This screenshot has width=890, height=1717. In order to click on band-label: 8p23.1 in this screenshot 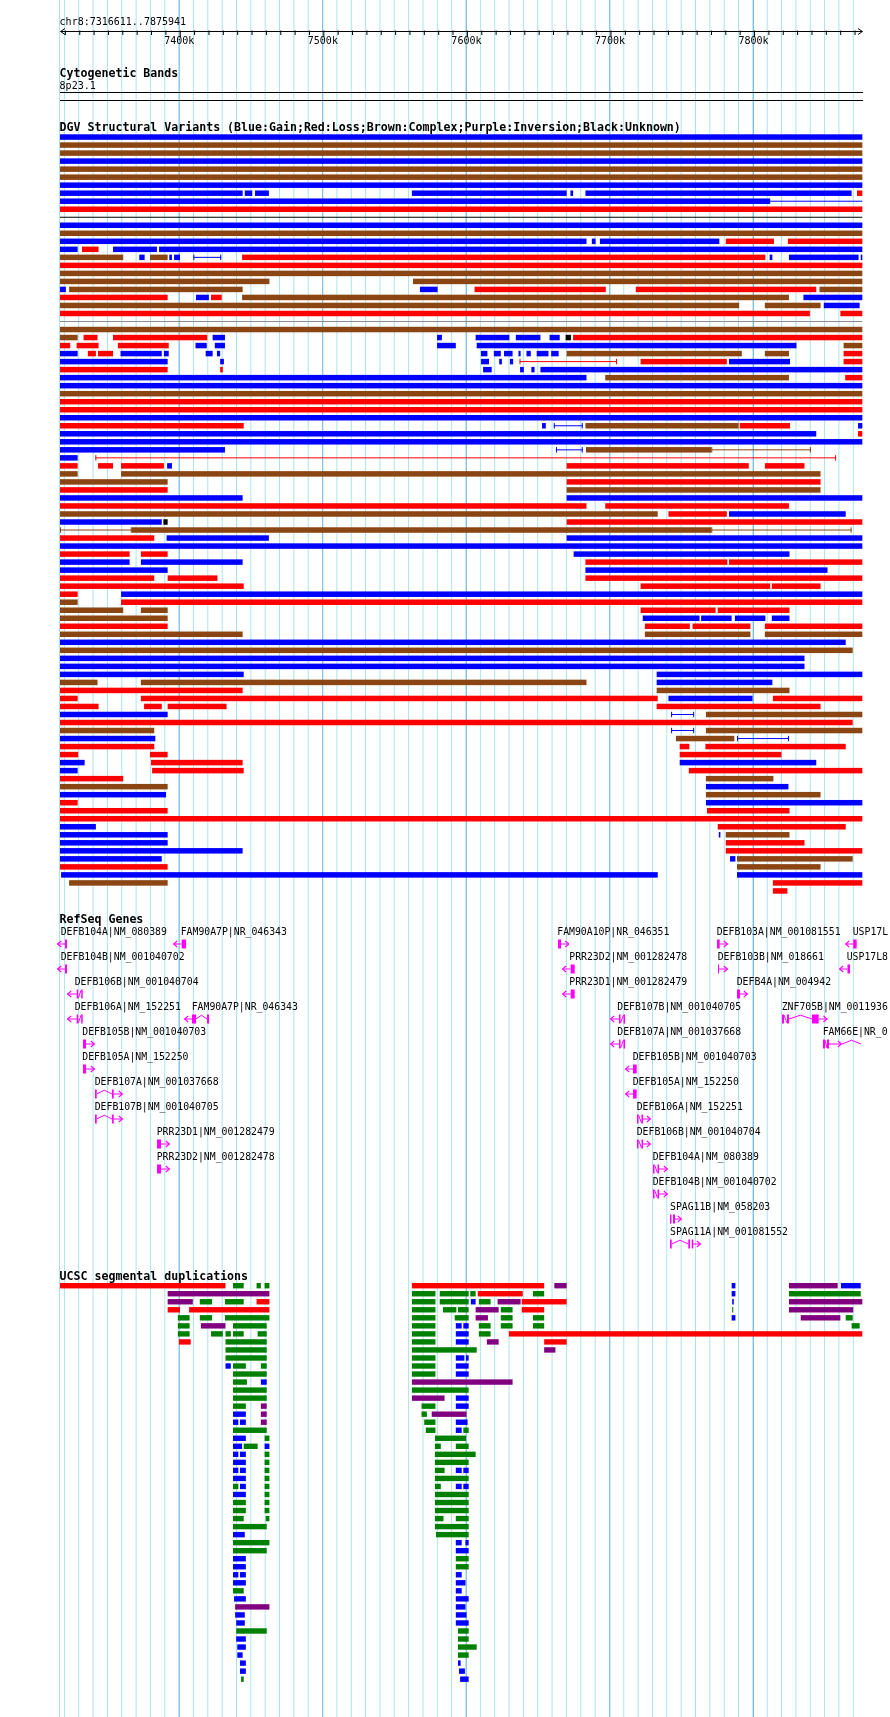, I will do `click(77, 86)`.